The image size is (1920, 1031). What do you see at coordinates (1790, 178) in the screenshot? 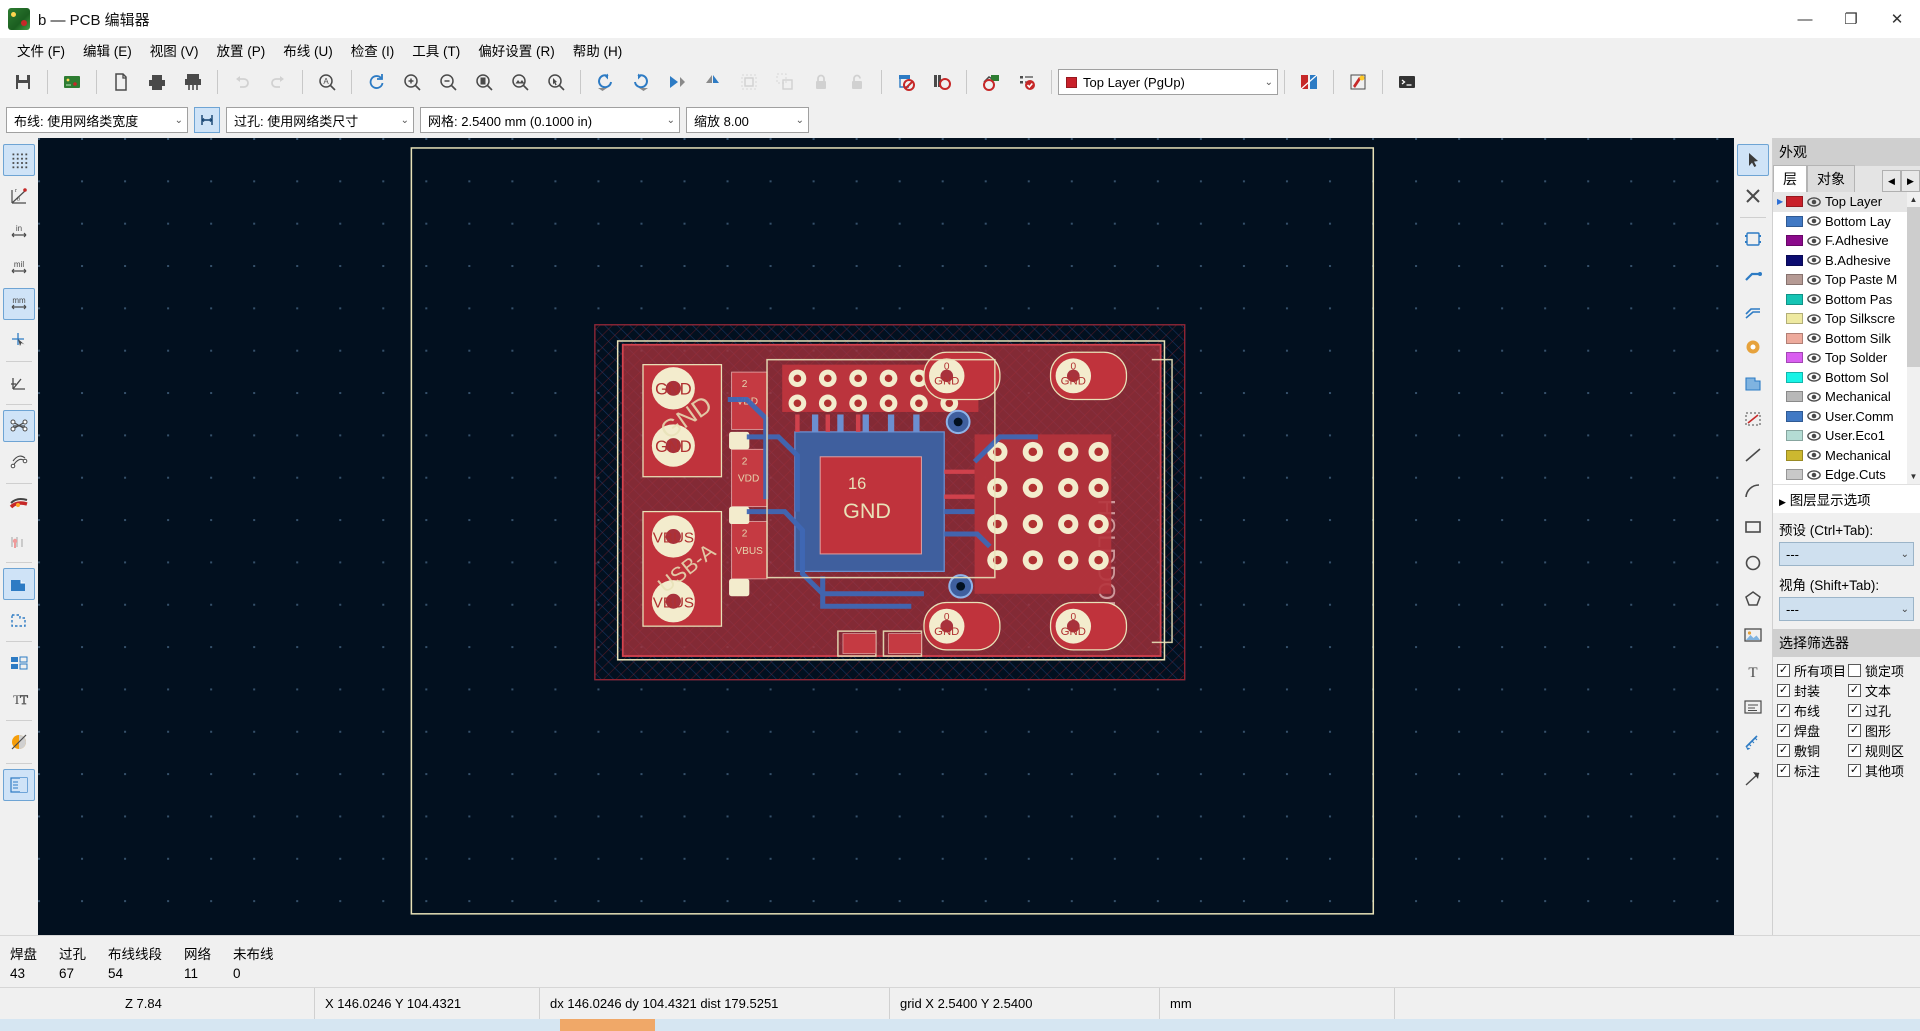
I see `tab-layers: 层` at bounding box center [1790, 178].